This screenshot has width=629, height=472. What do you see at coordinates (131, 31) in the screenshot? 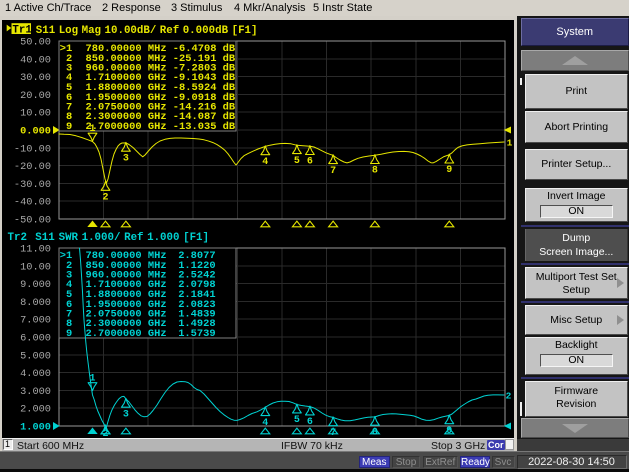
I see `svg-text: 10.00dB/` at bounding box center [131, 31].